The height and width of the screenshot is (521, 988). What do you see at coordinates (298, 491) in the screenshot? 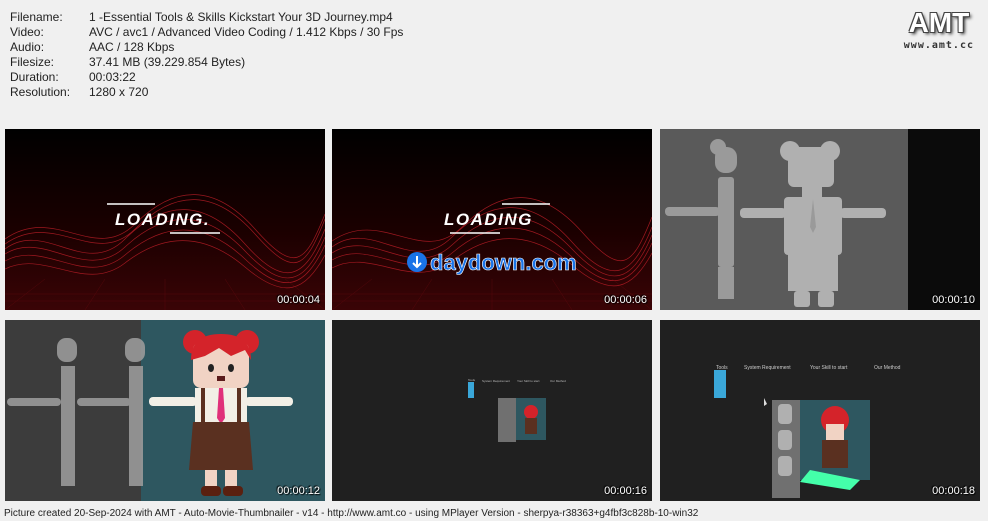
I see `timestamp: 00:00:12` at bounding box center [298, 491].